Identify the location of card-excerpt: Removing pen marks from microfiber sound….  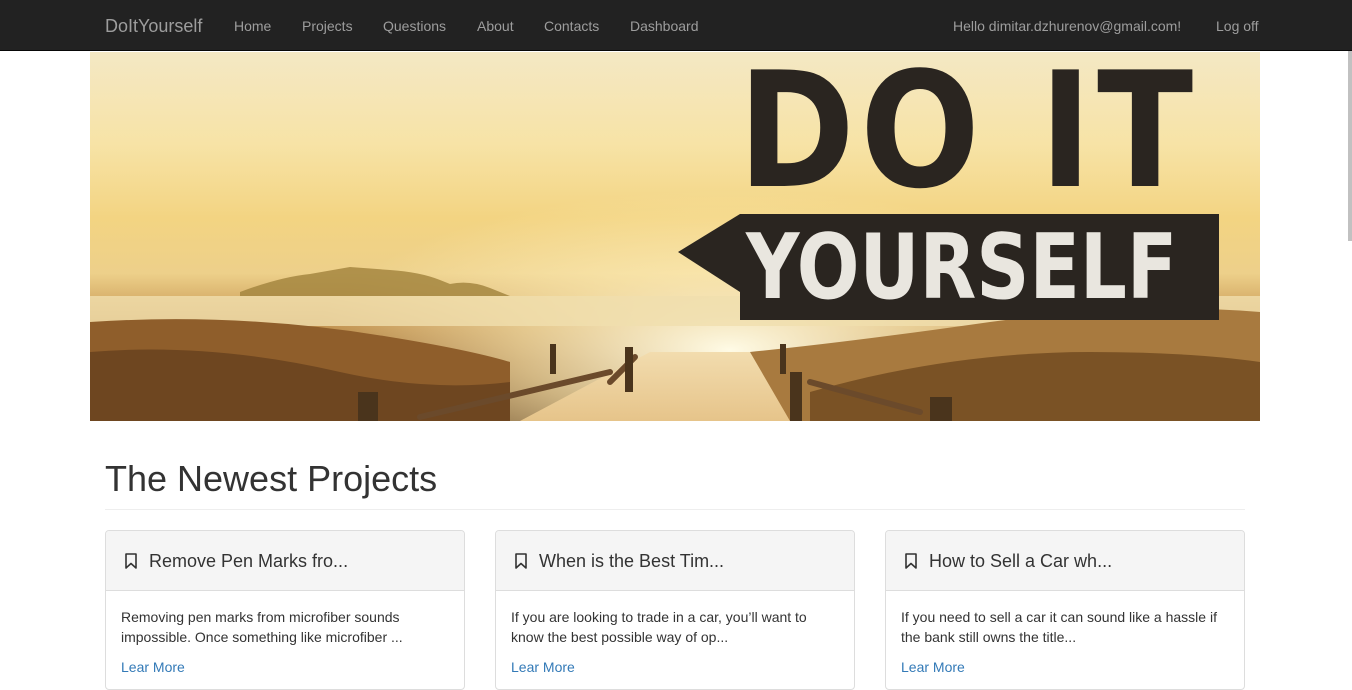
(262, 627).